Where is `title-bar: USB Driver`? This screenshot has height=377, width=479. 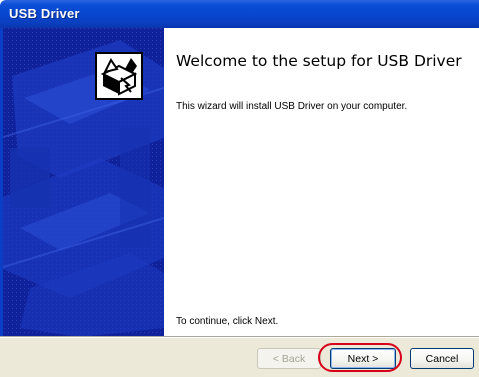 title-bar: USB Driver is located at coordinates (239, 14).